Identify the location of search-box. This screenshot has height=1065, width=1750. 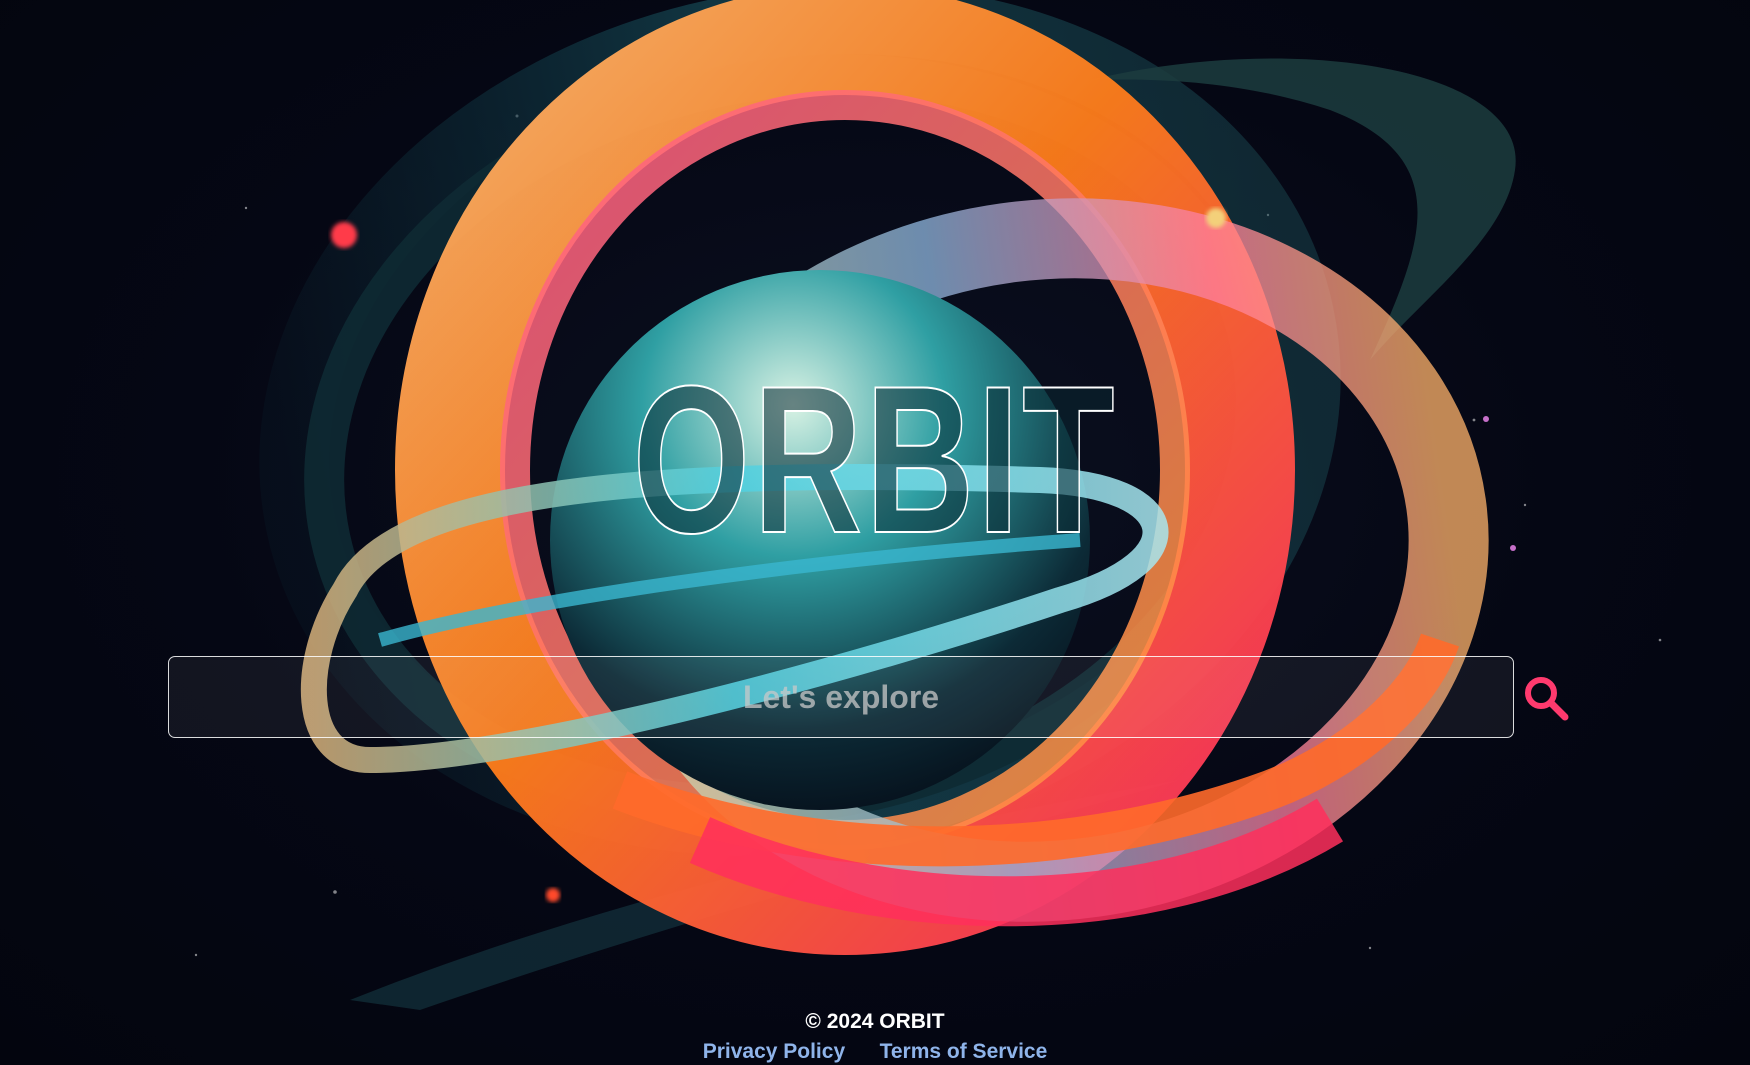
(841, 697).